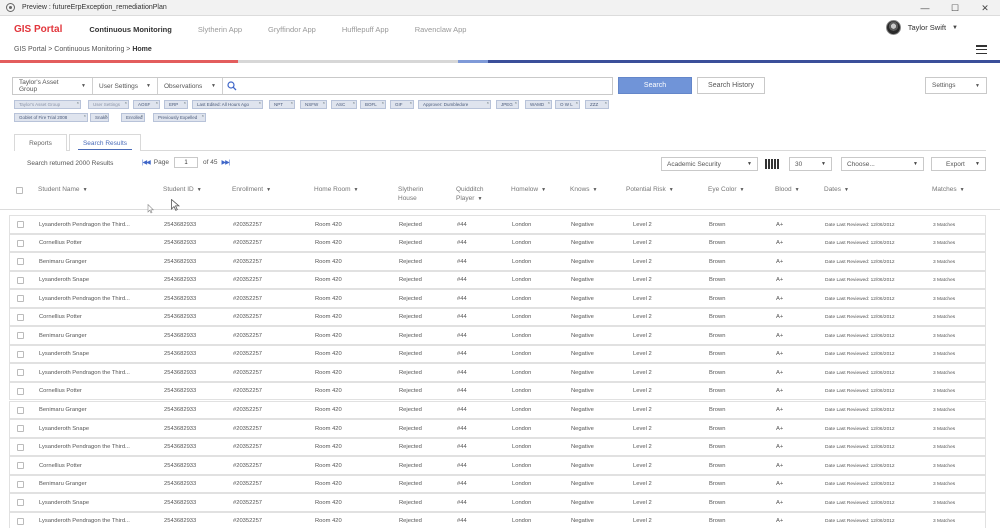  Describe the element at coordinates (373, 104) in the screenshot. I see `filter-tag: BOFL ×` at that location.